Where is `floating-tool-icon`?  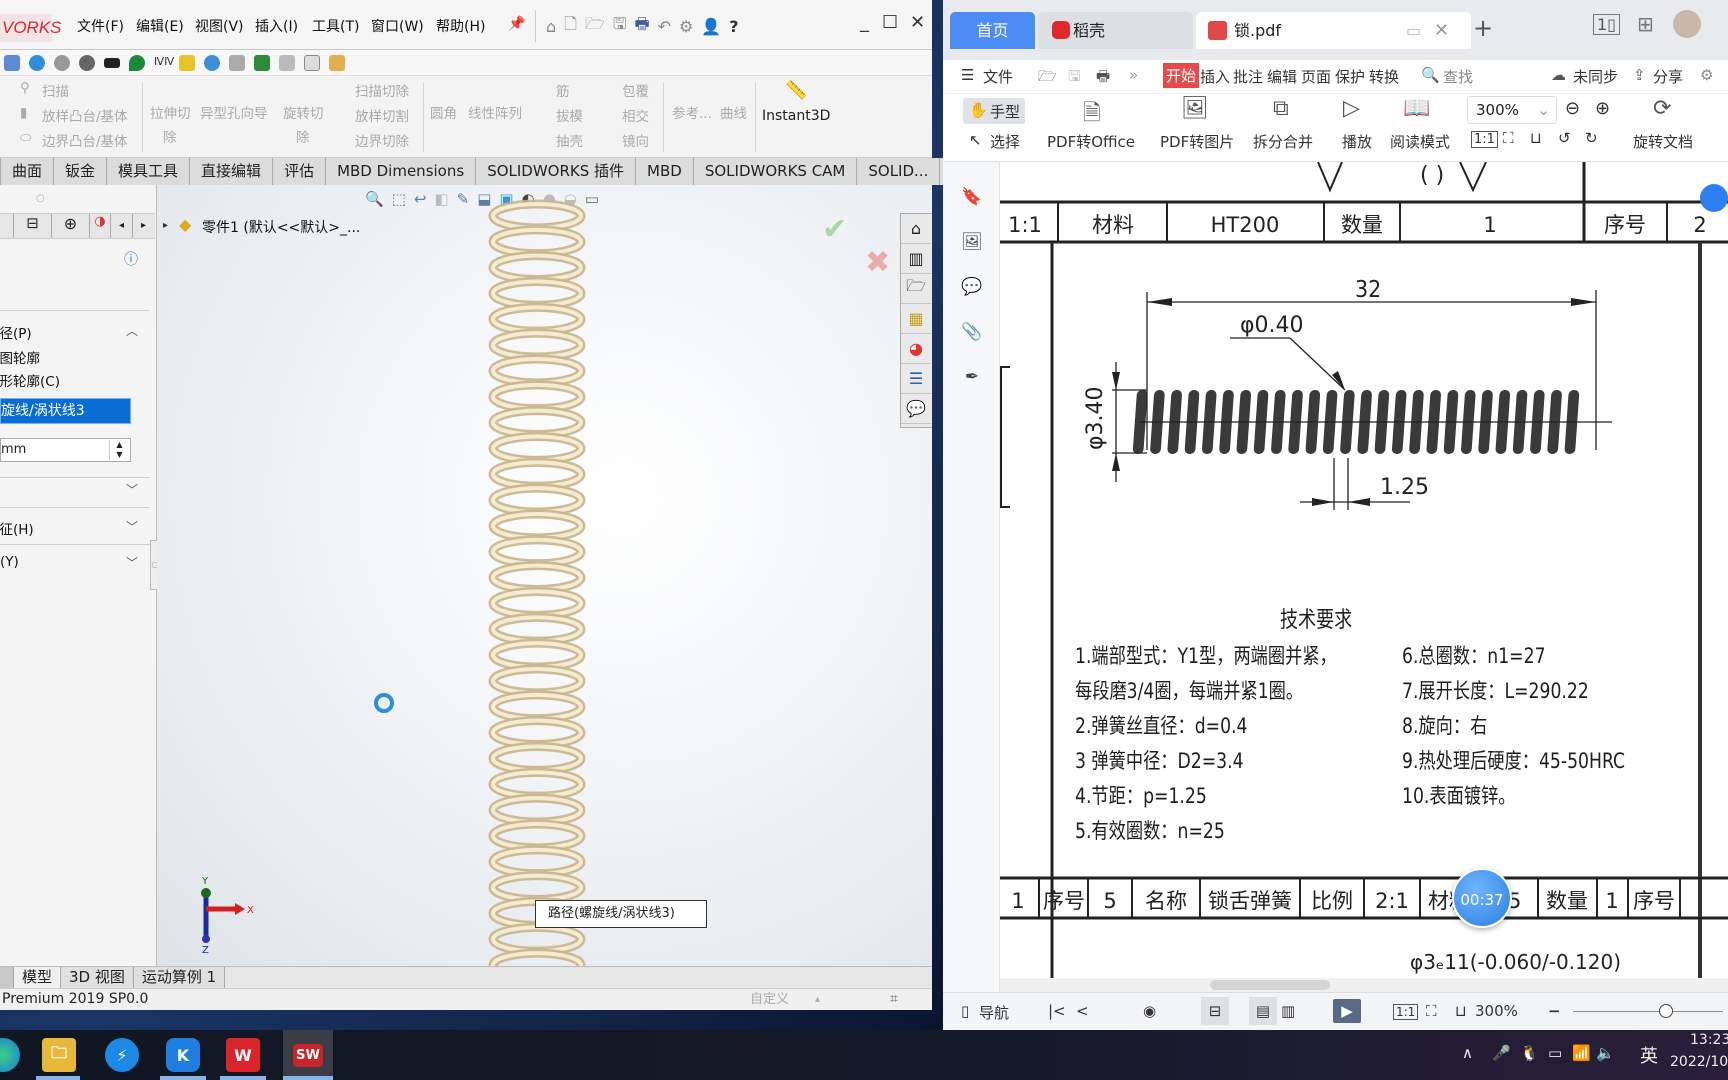 floating-tool-icon is located at coordinates (1714, 198).